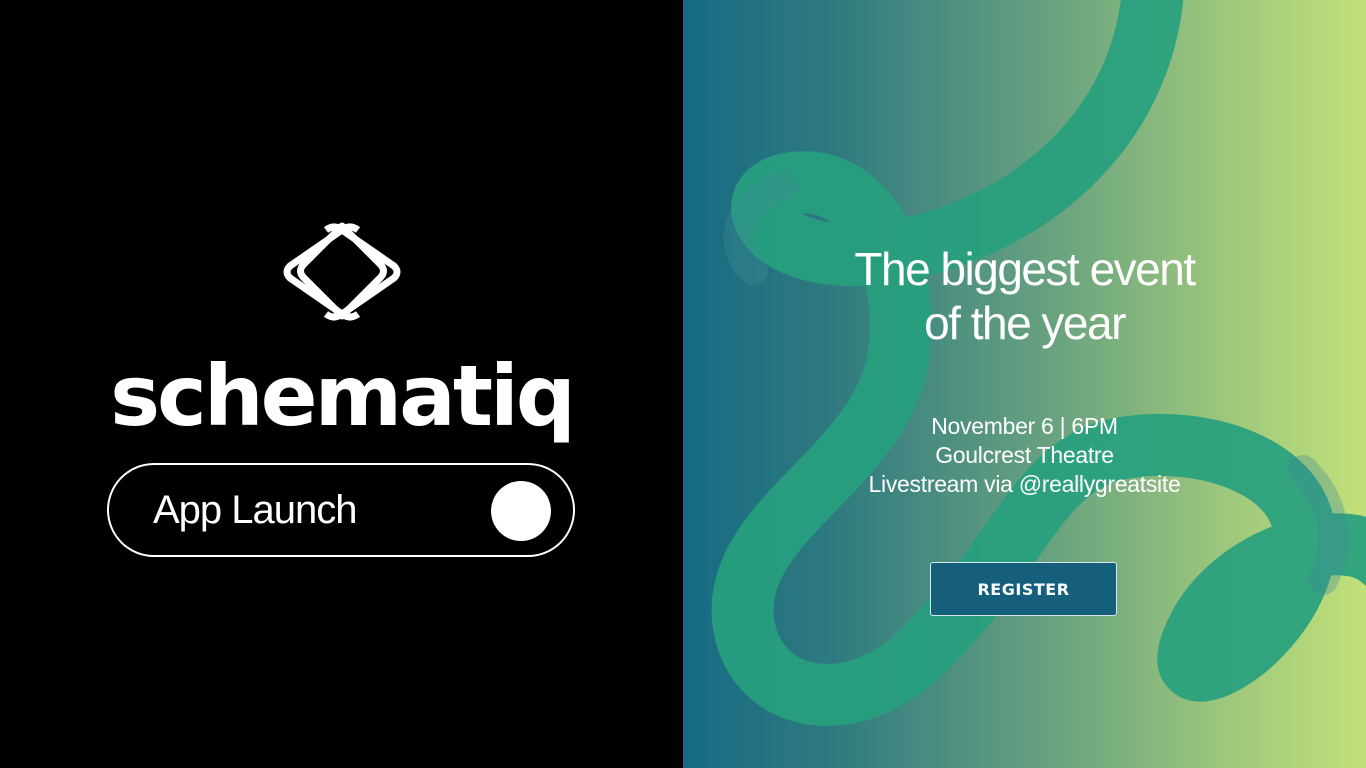 The image size is (1366, 768). Describe the element at coordinates (1025, 269) in the screenshot. I see `headline-line: The biggest event` at that location.